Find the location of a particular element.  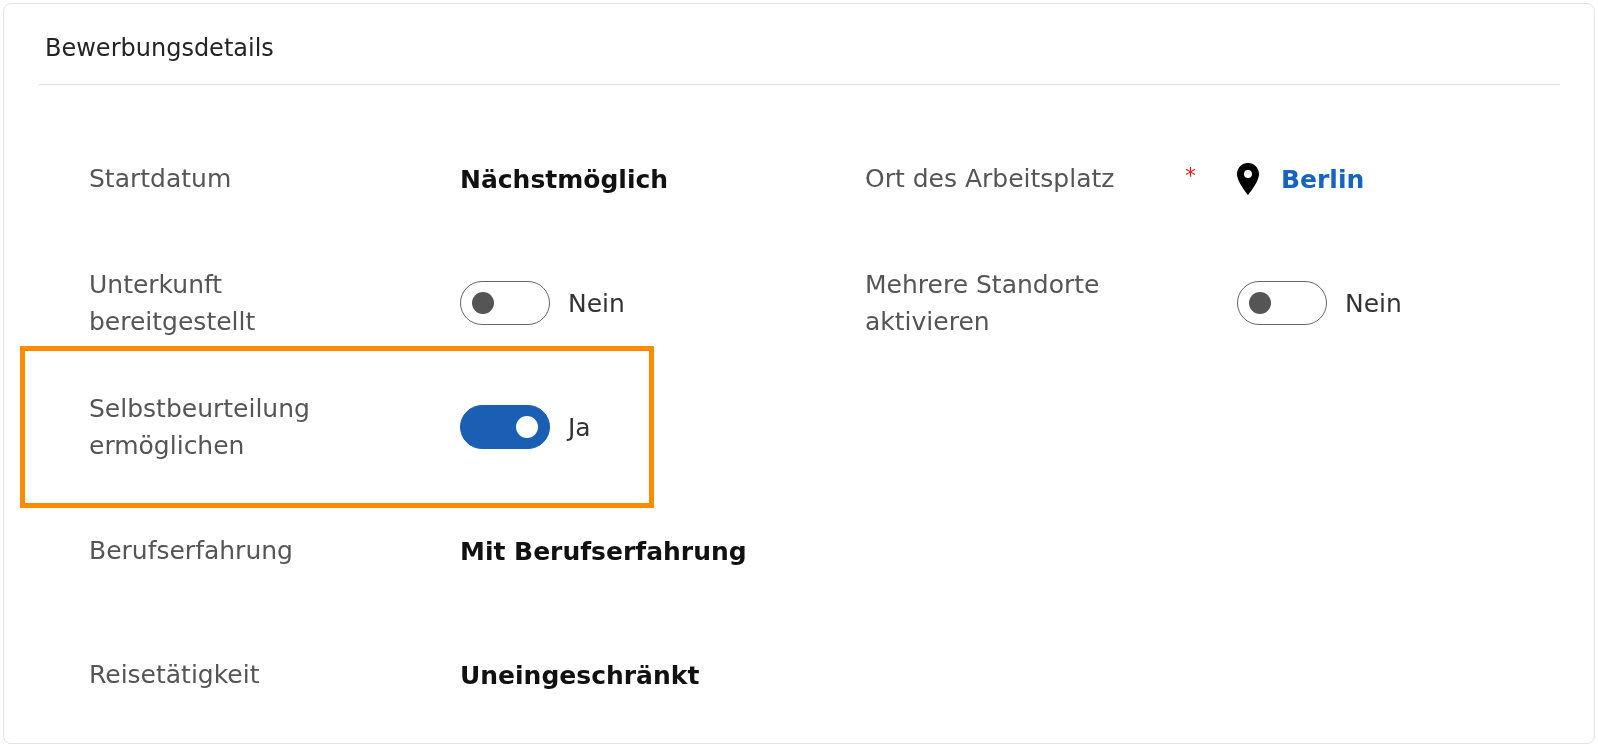

section-title: Bewerbungsdetails is located at coordinates (159, 48).